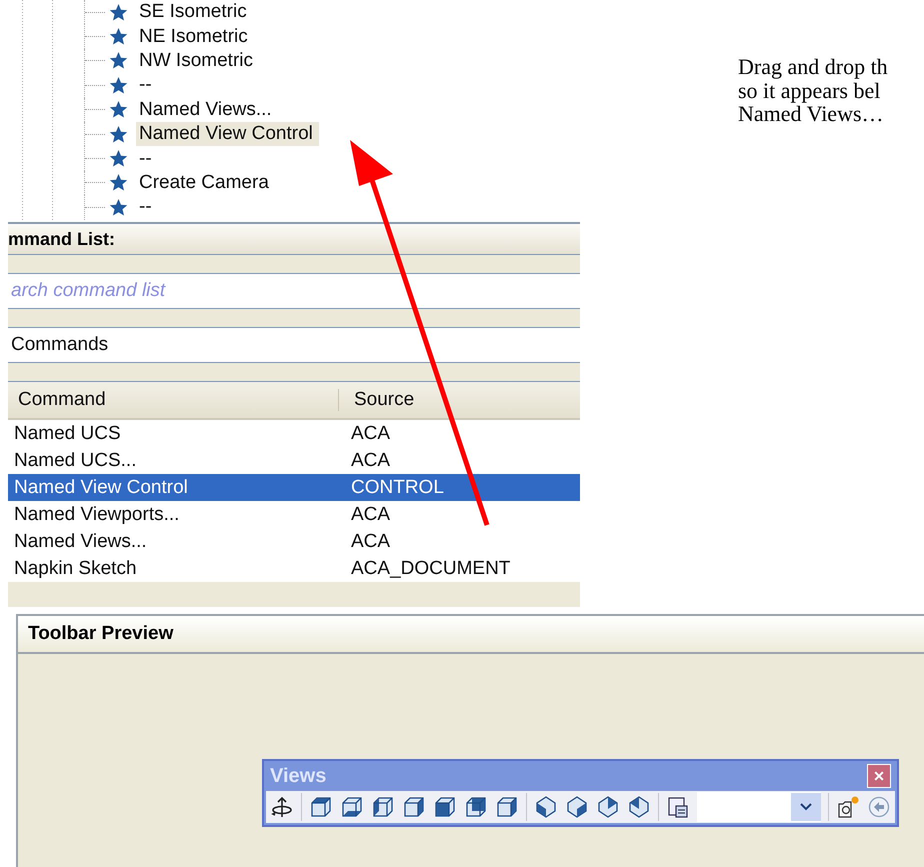  I want to click on panel-title: Toolbar Preview, so click(101, 634).